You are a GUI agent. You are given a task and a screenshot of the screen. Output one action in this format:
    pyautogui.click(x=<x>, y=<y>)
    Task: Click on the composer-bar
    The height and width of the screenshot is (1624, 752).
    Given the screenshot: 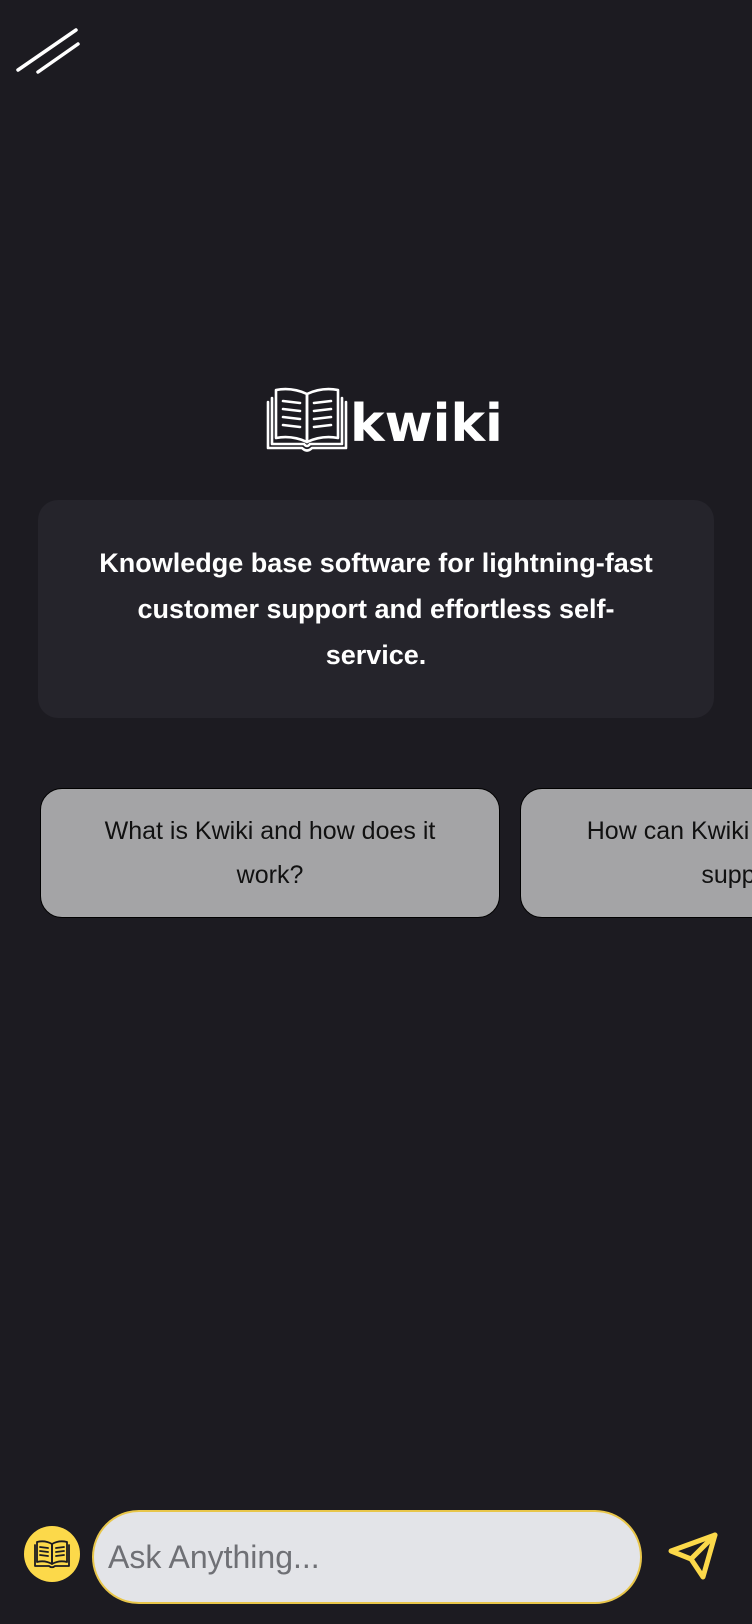 What is the action you would take?
    pyautogui.click(x=376, y=1558)
    